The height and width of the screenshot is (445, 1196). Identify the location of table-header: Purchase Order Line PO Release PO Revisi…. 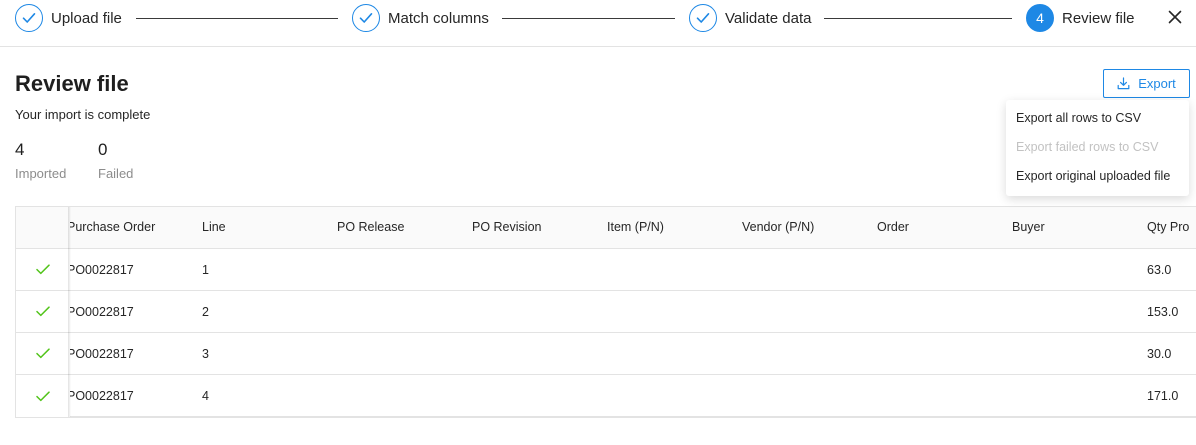
(606, 228).